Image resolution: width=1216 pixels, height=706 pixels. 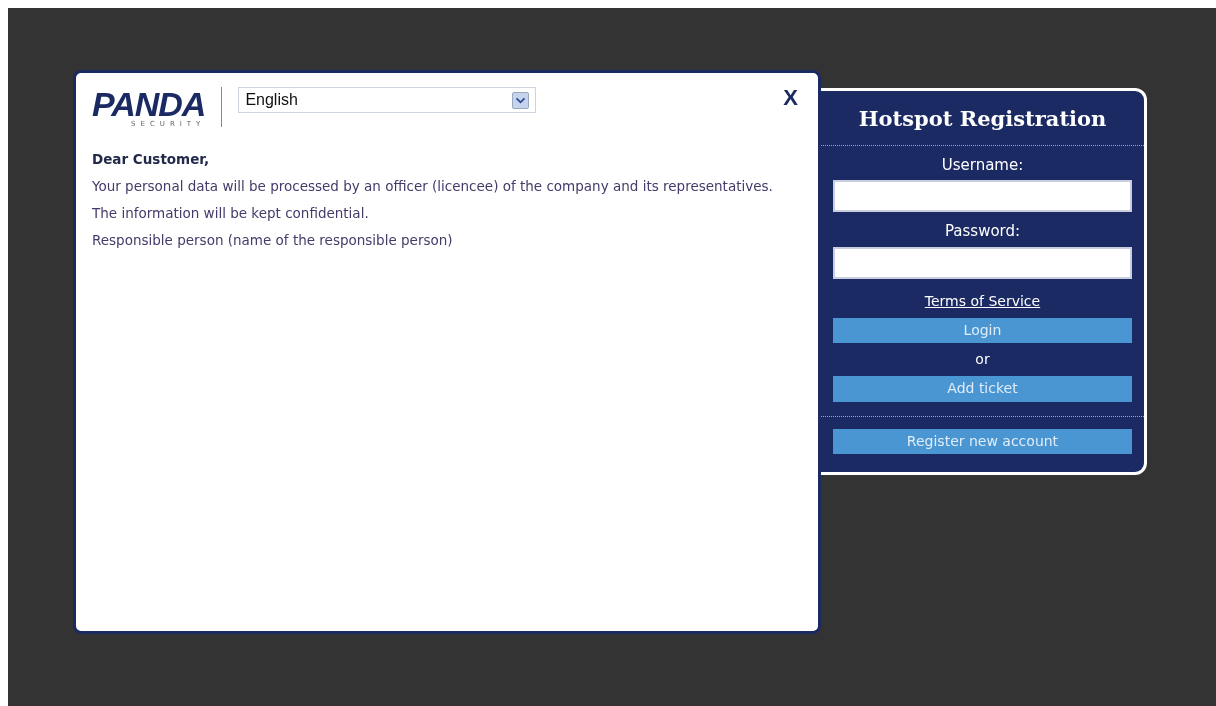 I want to click on greeting: Dear Customer,, so click(x=151, y=159).